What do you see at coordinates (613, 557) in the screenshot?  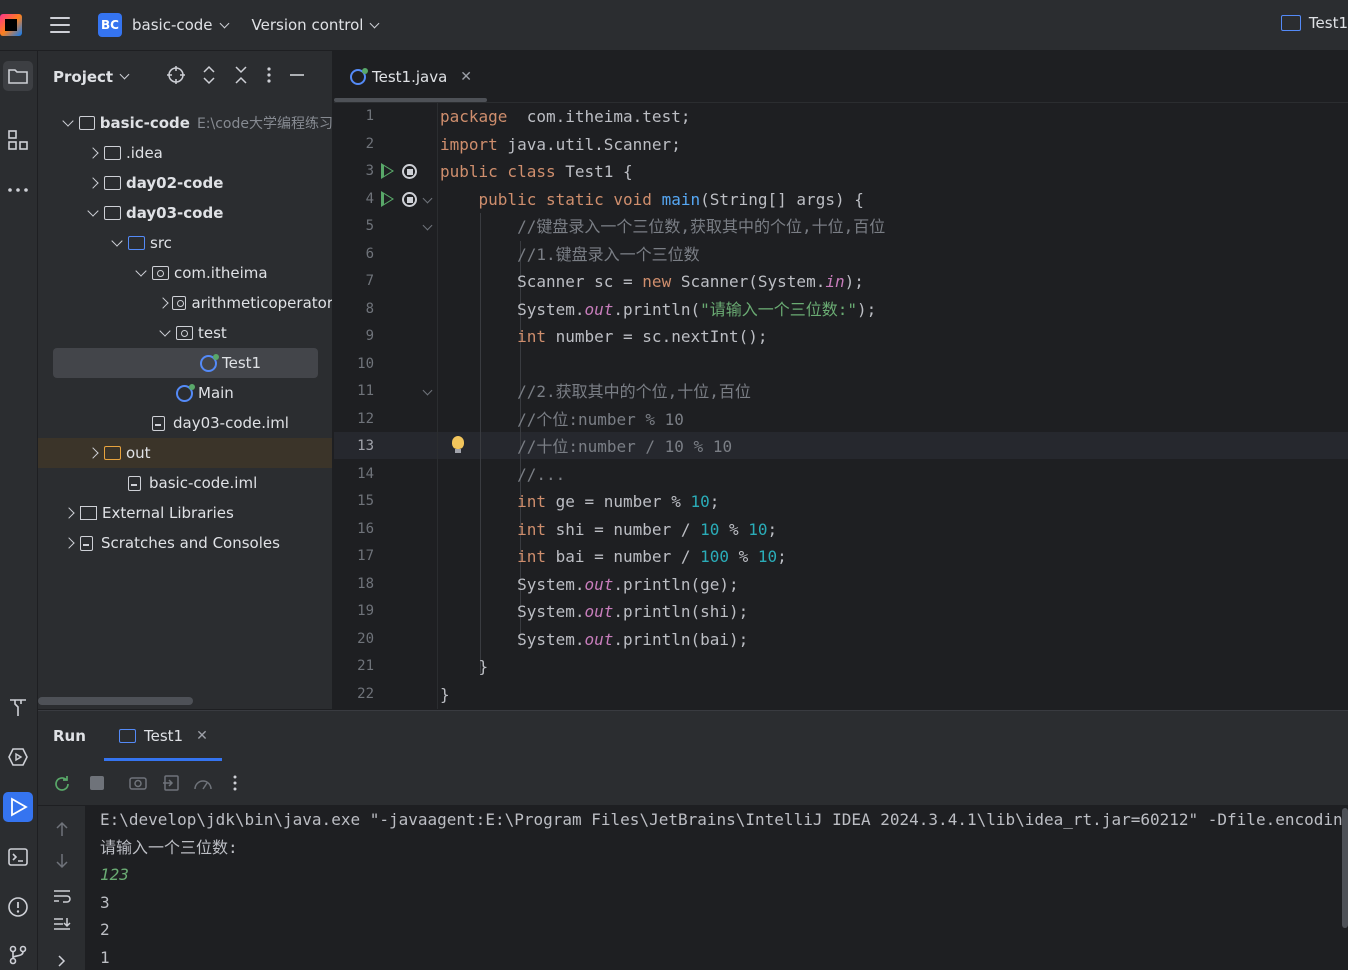 I see `code-line: int bai = number / 100 % 10;` at bounding box center [613, 557].